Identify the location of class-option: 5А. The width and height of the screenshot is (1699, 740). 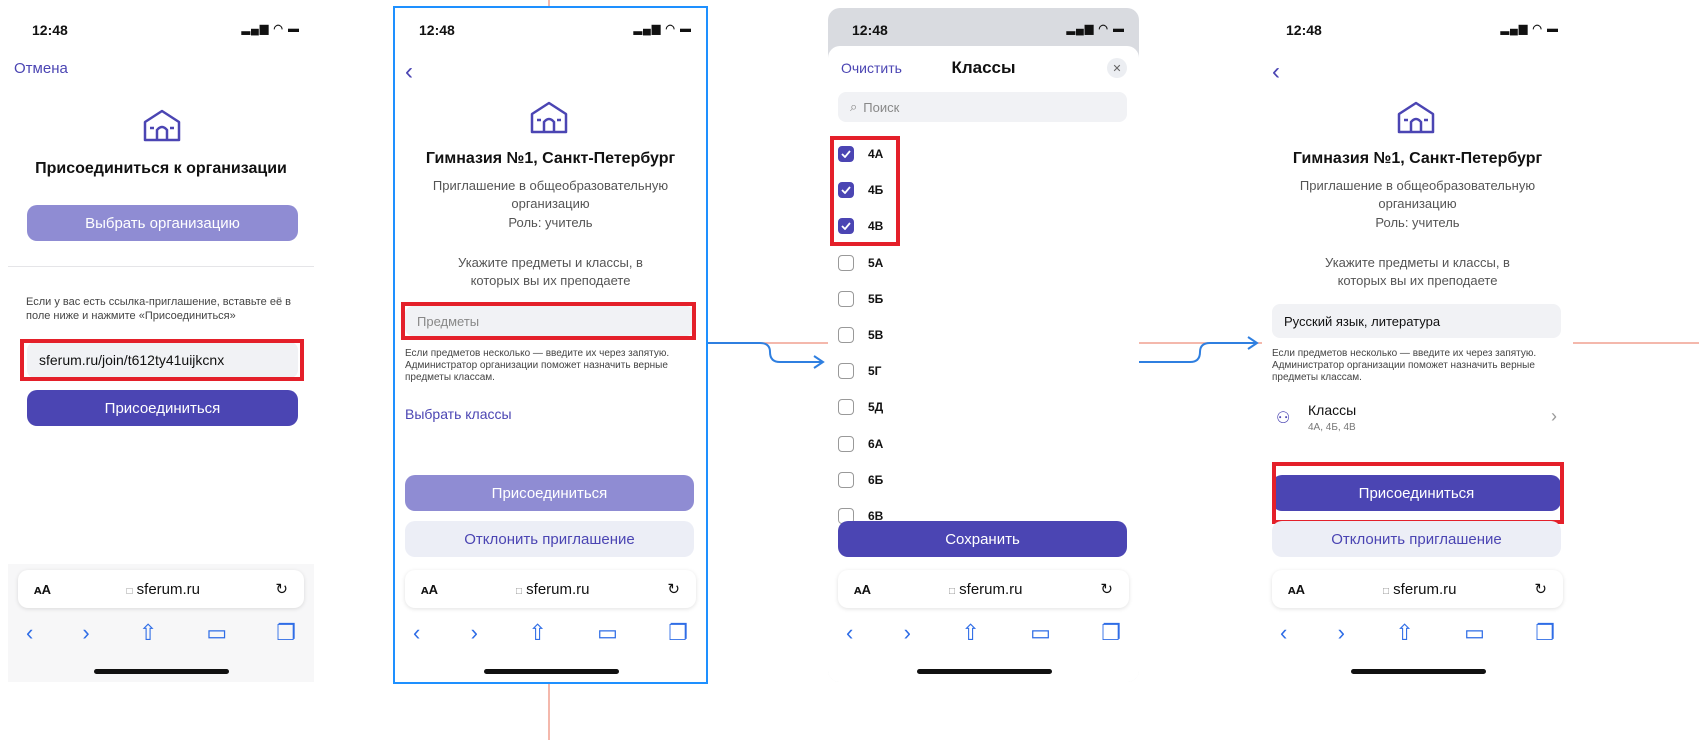
(860, 262).